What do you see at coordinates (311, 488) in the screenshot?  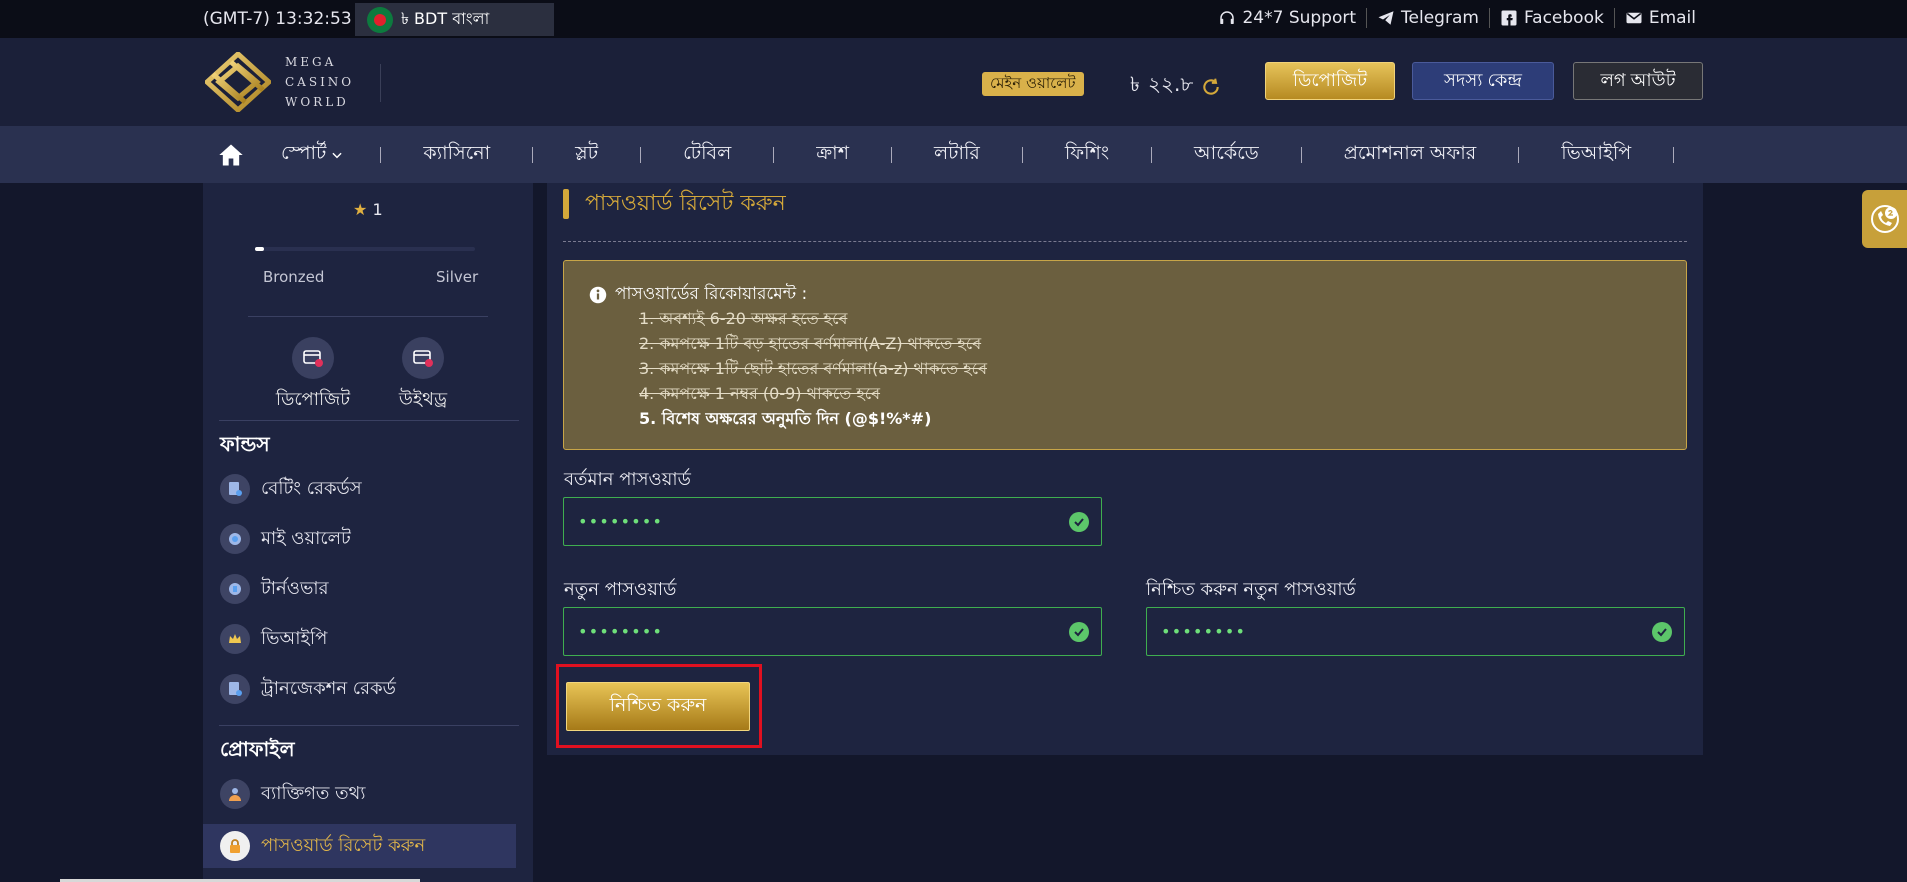 I see `sidebar-item-label: বেটিং রেকর্ডস` at bounding box center [311, 488].